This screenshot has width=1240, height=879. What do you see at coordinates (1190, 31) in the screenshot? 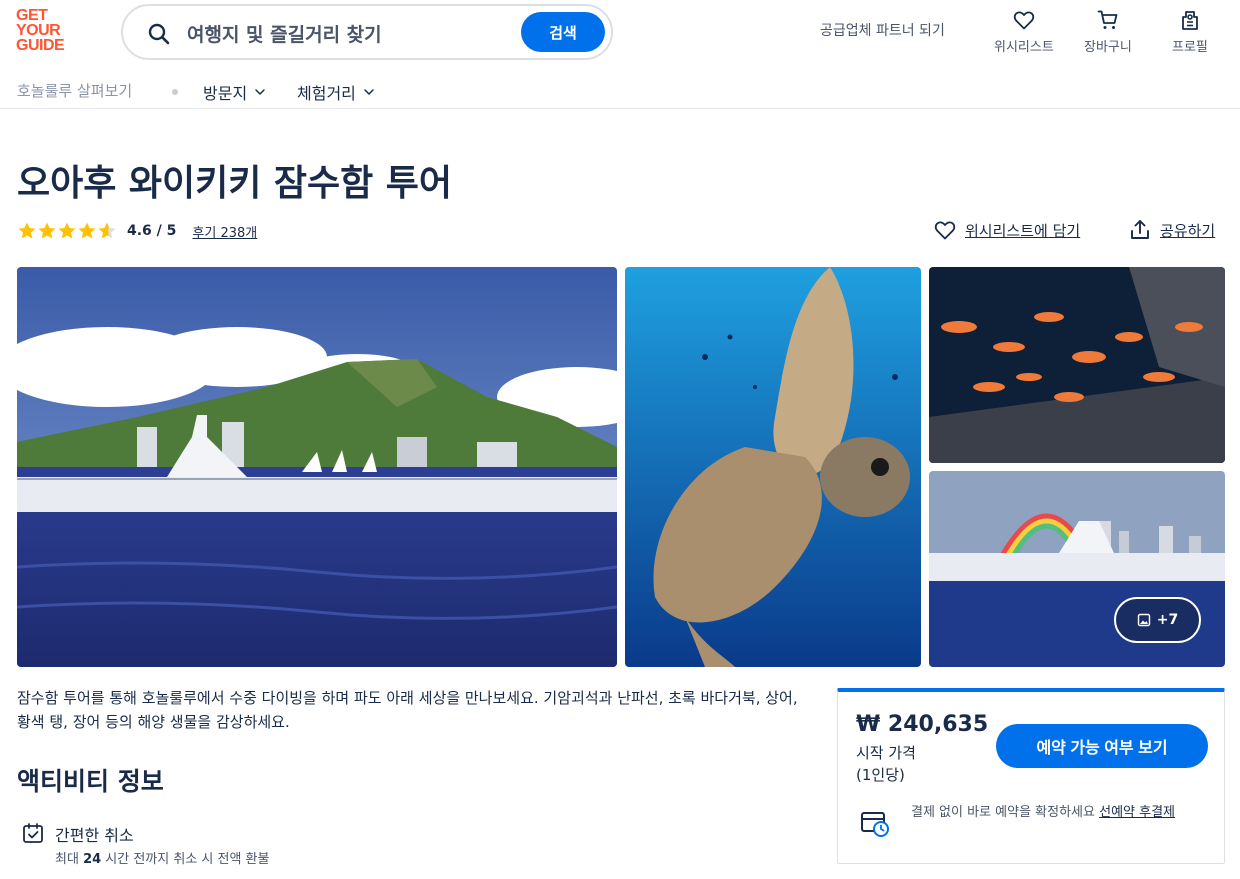
I see `profile-button: 프로필` at bounding box center [1190, 31].